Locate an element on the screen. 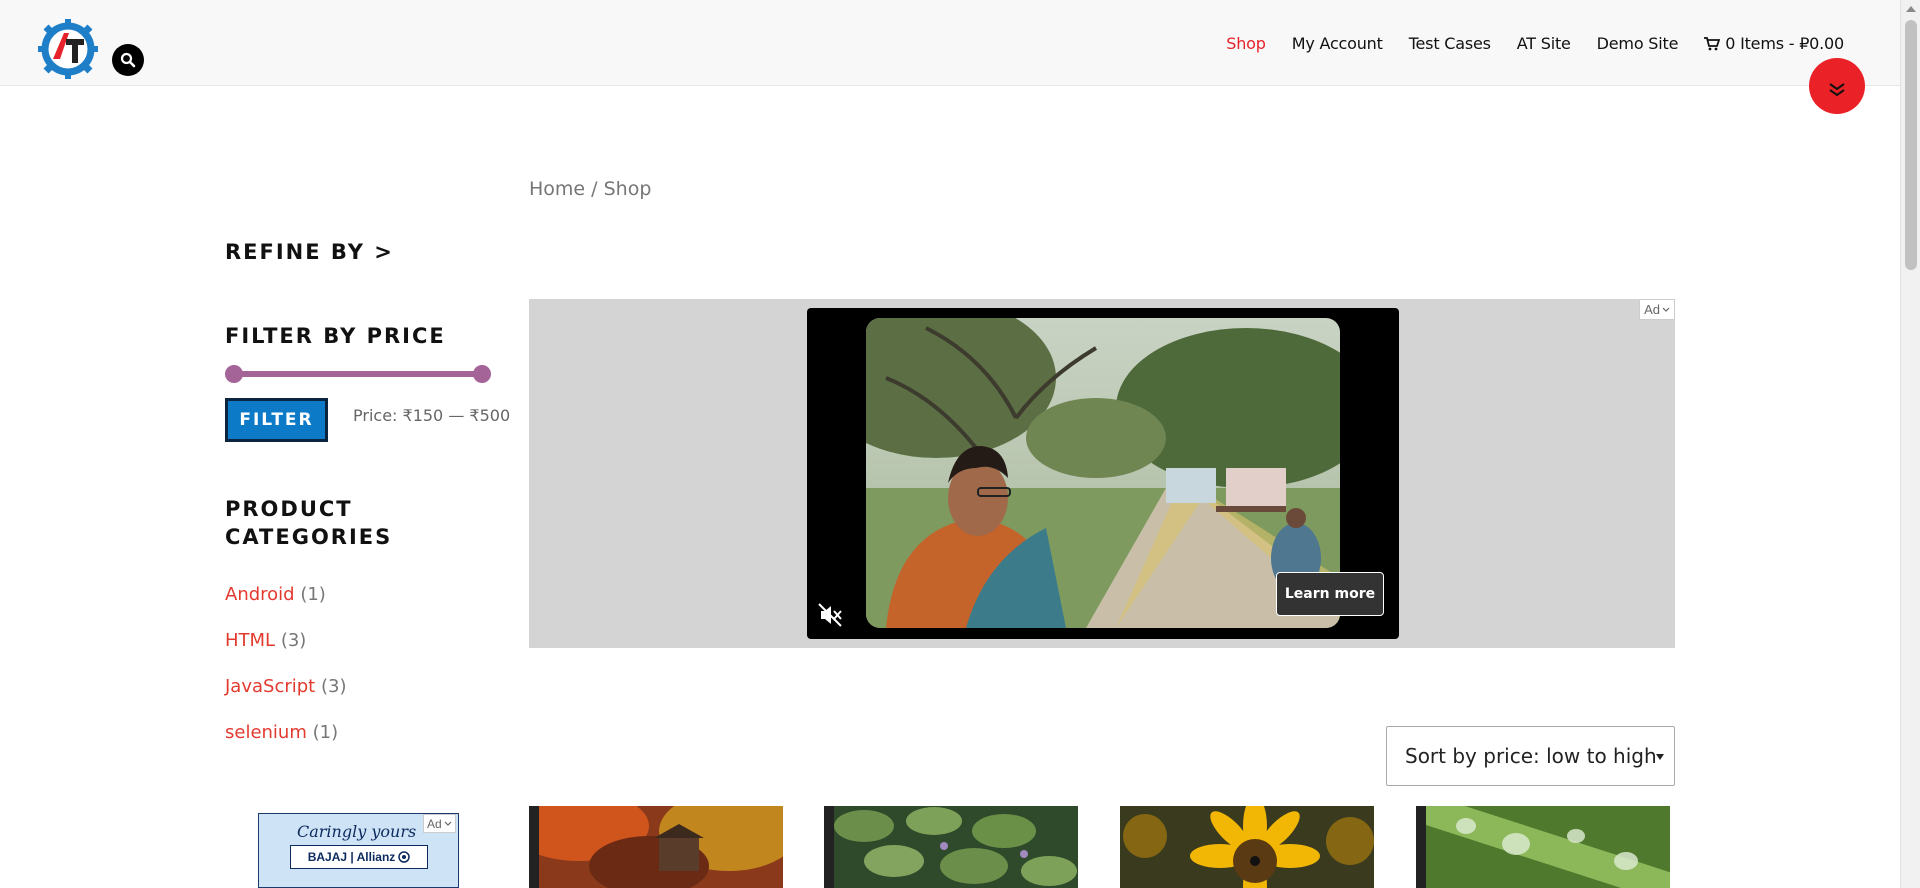 Image resolution: width=1920 pixels, height=888 pixels. ad-choices-tag: Ad is located at coordinates (1657, 309).